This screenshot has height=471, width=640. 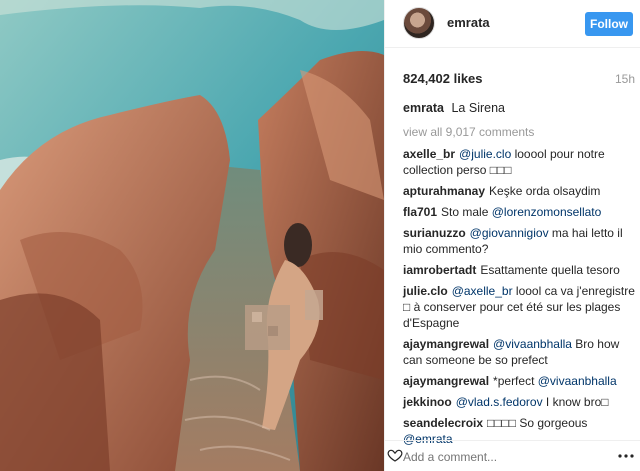 What do you see at coordinates (443, 78) in the screenshot?
I see `like-count: 824,402 likes` at bounding box center [443, 78].